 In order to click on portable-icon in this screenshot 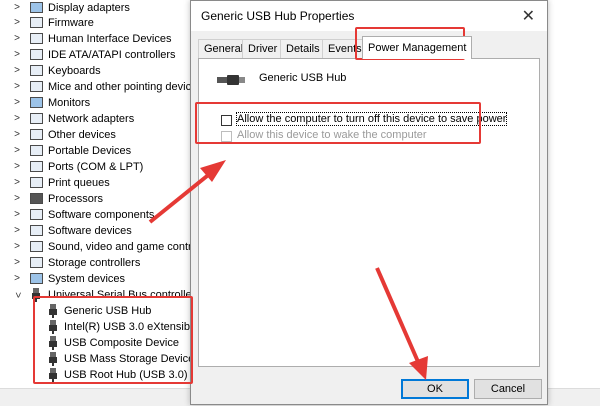, I will do `click(36, 150)`.